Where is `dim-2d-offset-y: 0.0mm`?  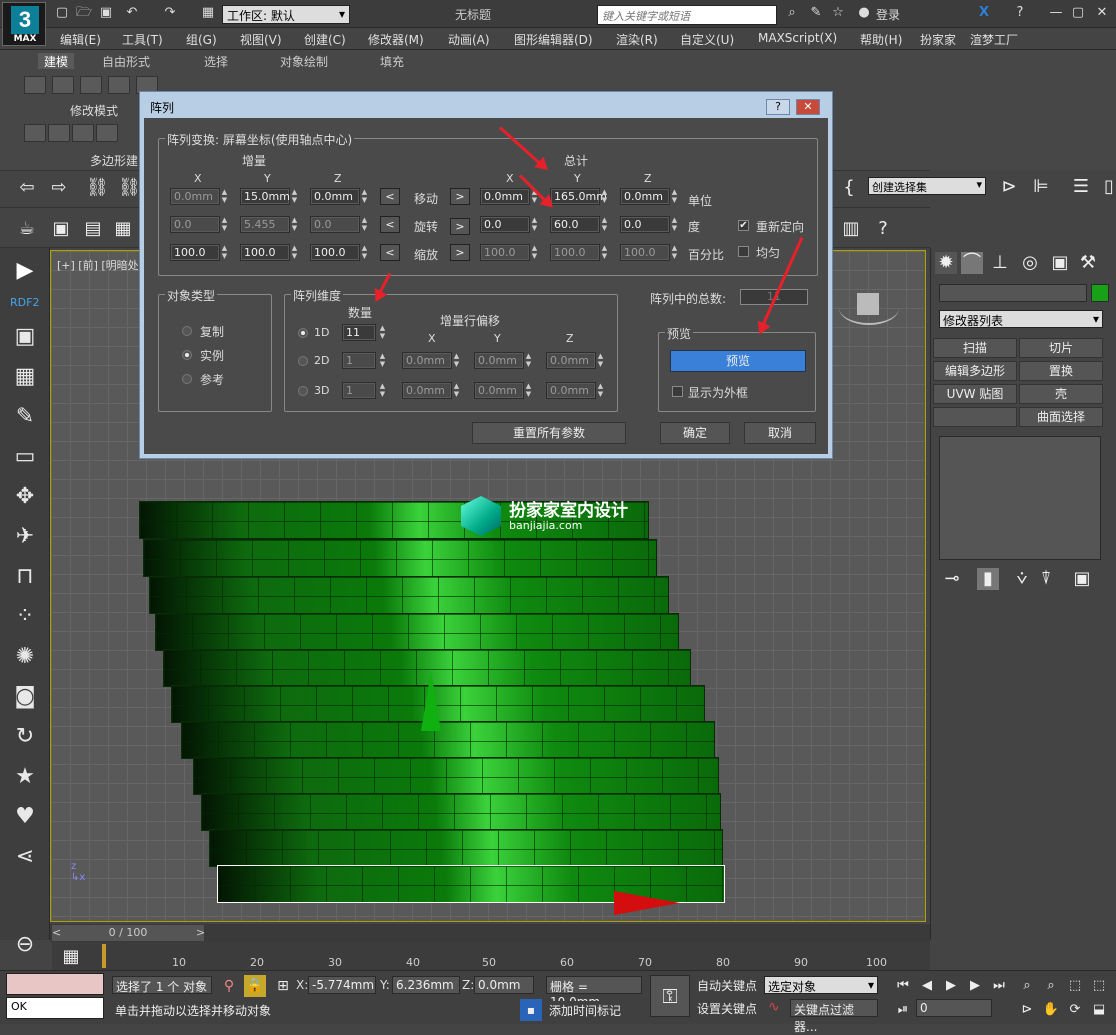
dim-2d-offset-y: 0.0mm is located at coordinates (499, 360).